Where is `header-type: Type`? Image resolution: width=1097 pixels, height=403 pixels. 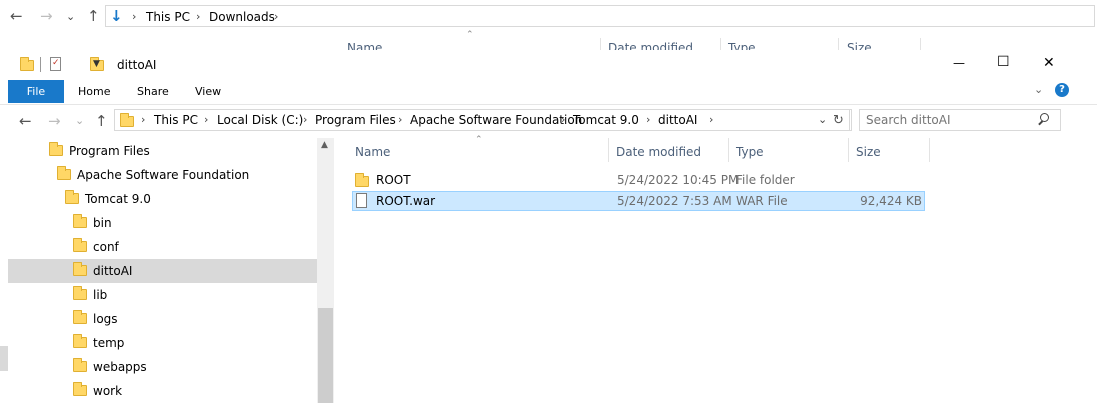 header-type: Type is located at coordinates (750, 152).